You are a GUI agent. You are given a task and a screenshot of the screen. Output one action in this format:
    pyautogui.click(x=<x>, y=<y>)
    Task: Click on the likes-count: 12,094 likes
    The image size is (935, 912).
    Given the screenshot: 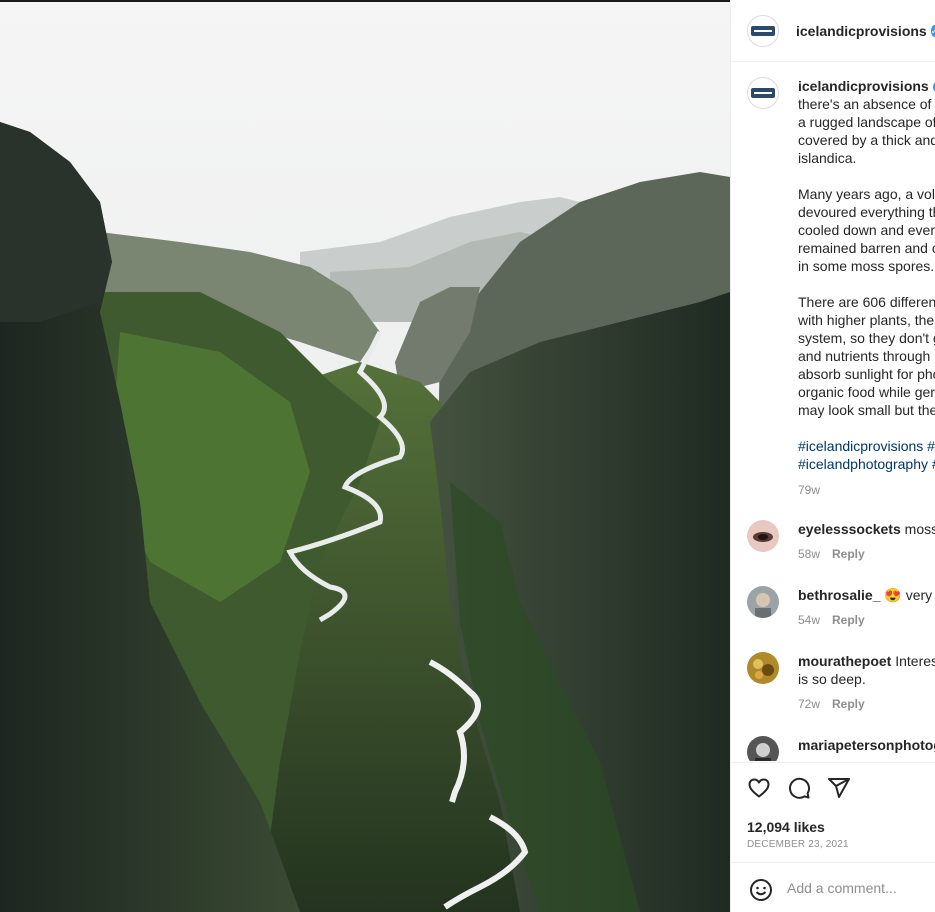 What is the action you would take?
    pyautogui.click(x=786, y=827)
    